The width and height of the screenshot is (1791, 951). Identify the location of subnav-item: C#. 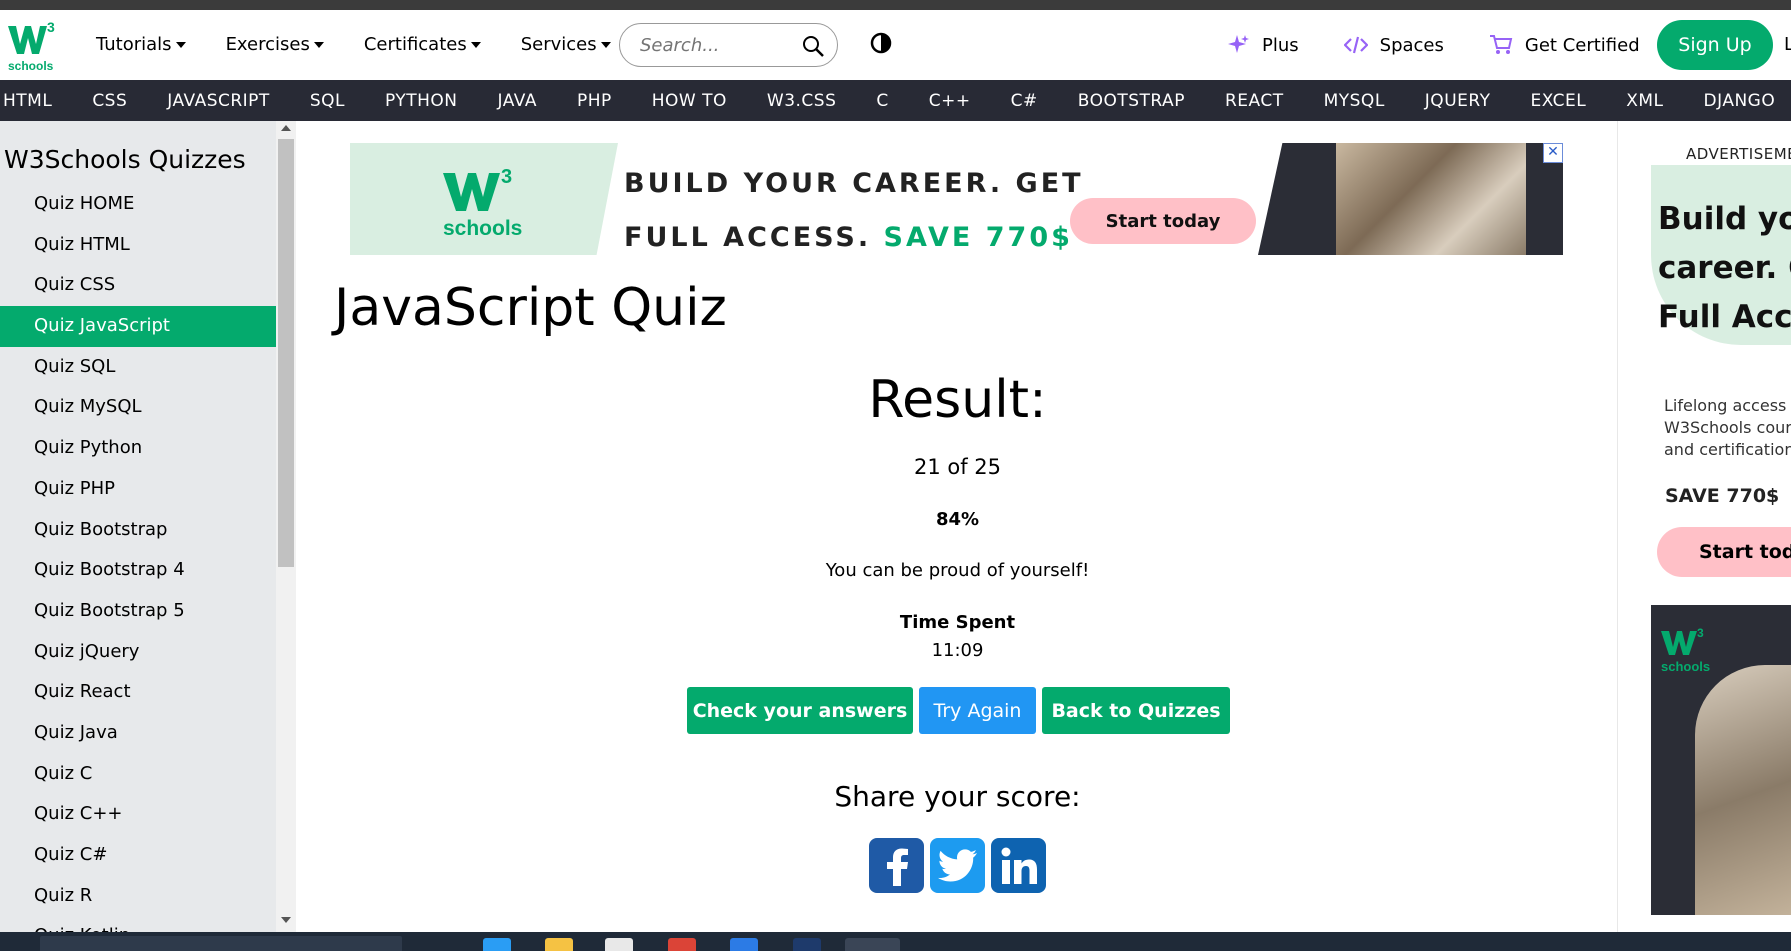
(1024, 101).